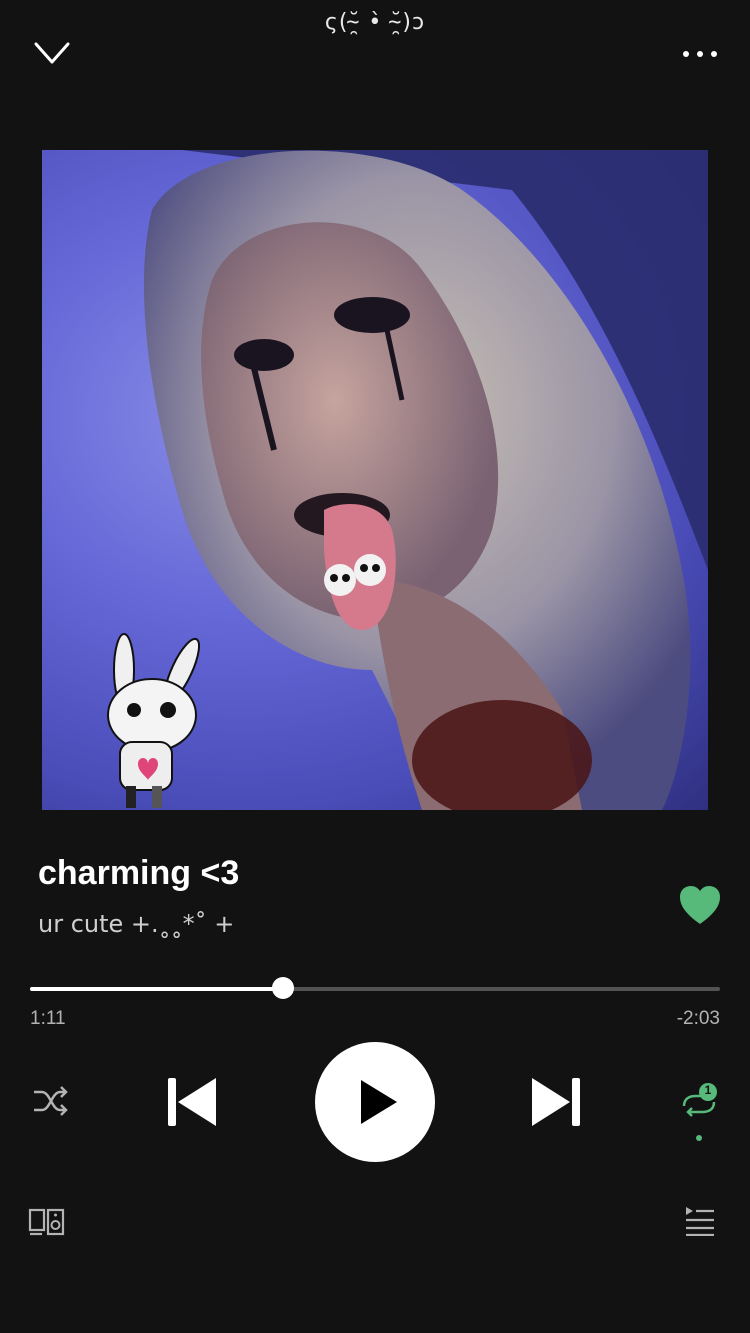 The image size is (750, 1333). I want to click on skip-previous-icon, so click(192, 1102).